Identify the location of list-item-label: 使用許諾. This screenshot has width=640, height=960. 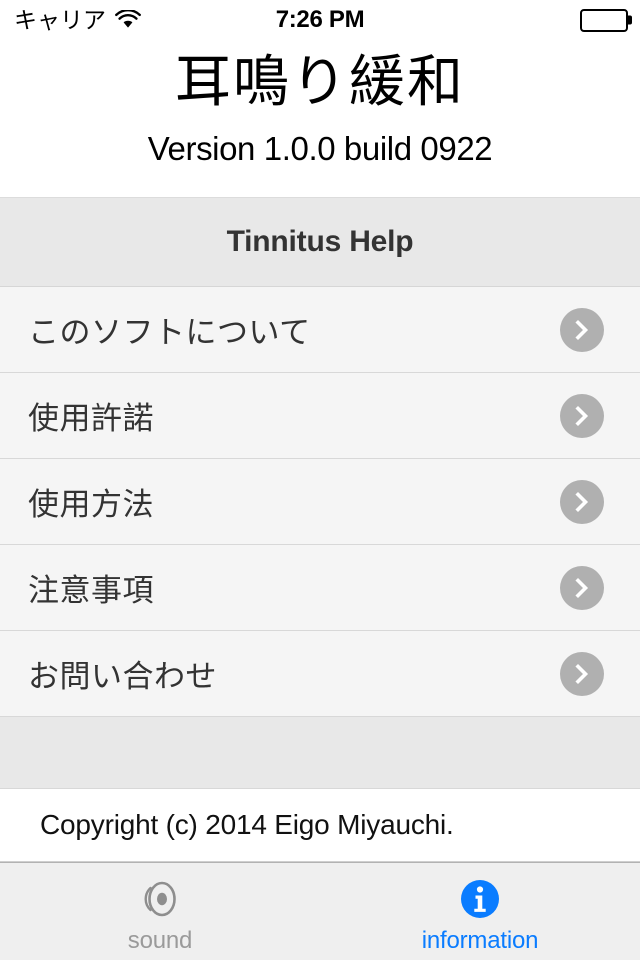
(91, 418).